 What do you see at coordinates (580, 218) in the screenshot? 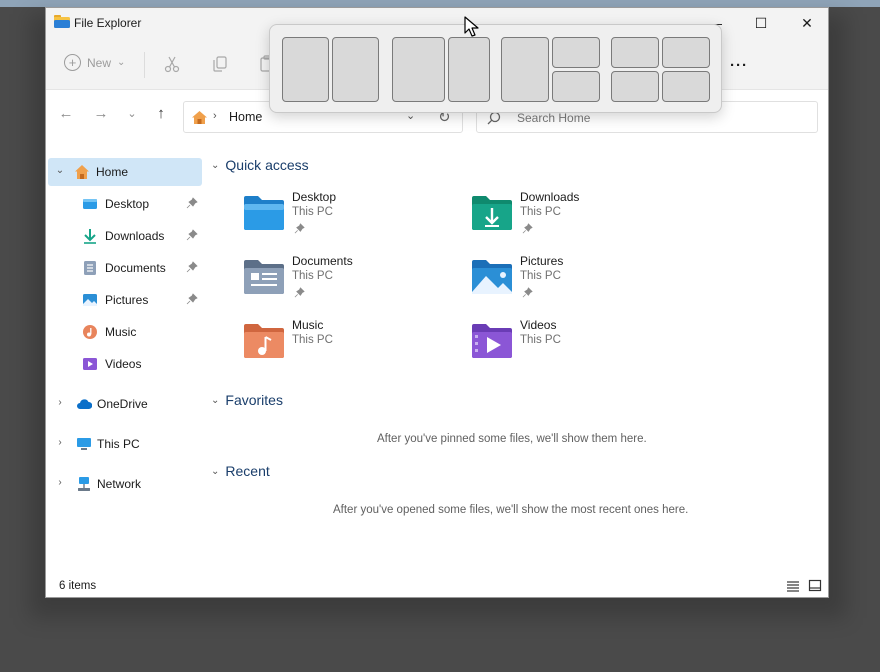
I see `quick-access-item-downloads: Downloads This PC` at bounding box center [580, 218].